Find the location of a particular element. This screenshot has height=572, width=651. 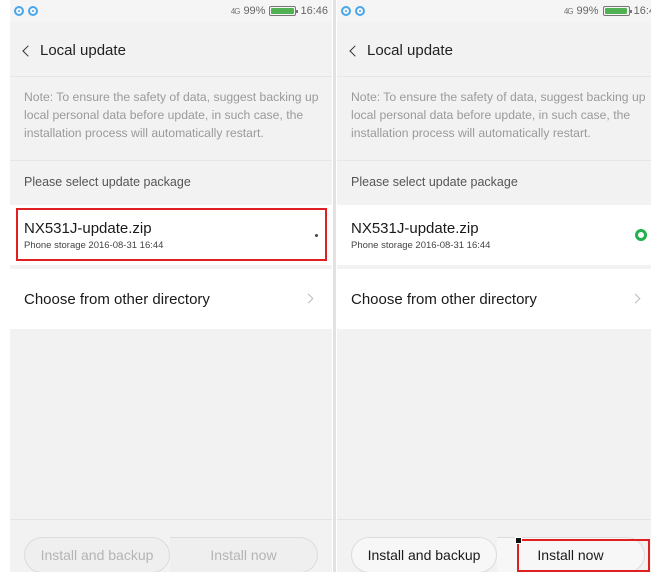

radio-selected-icon is located at coordinates (641, 235).